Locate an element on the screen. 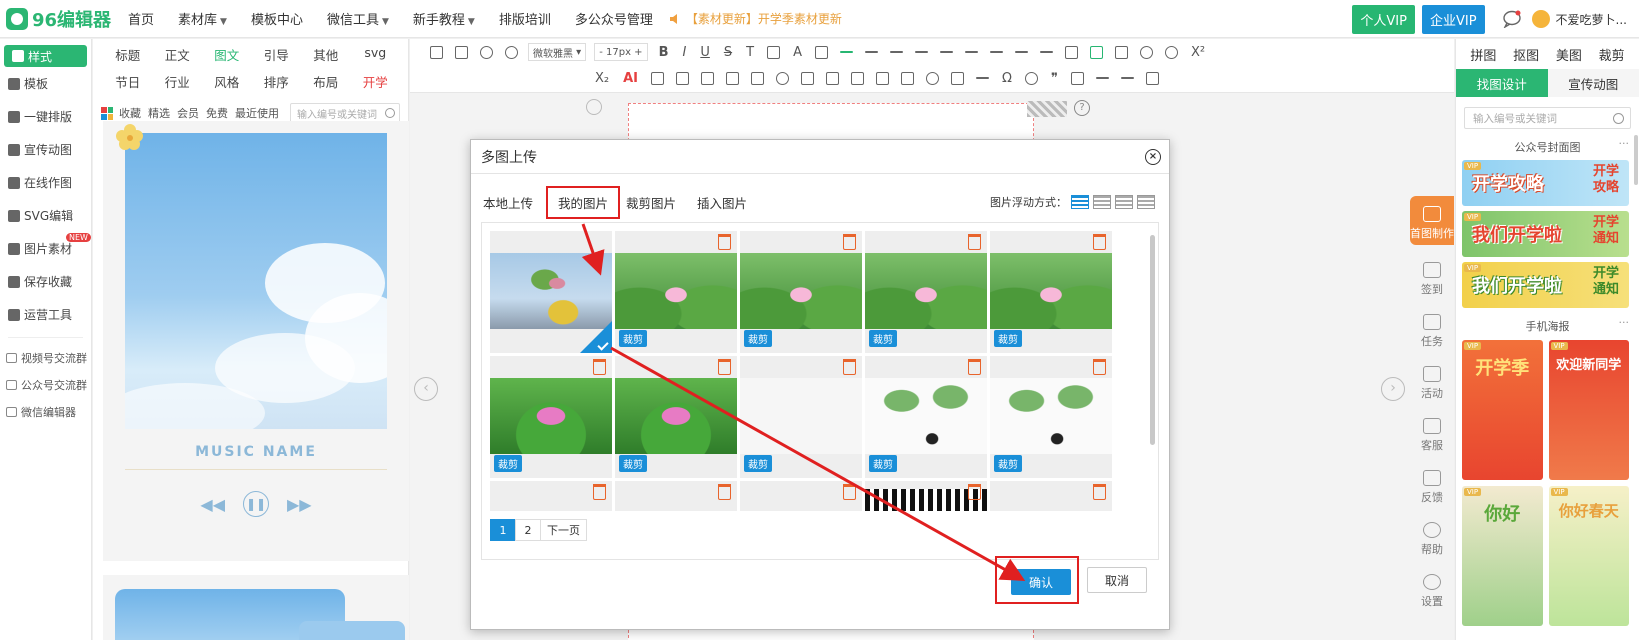  strip-item-settings: 设置 is located at coordinates (1432, 591).